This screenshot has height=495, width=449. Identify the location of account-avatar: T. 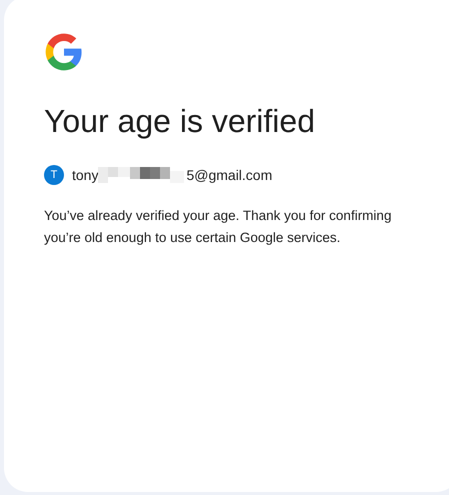
(54, 175).